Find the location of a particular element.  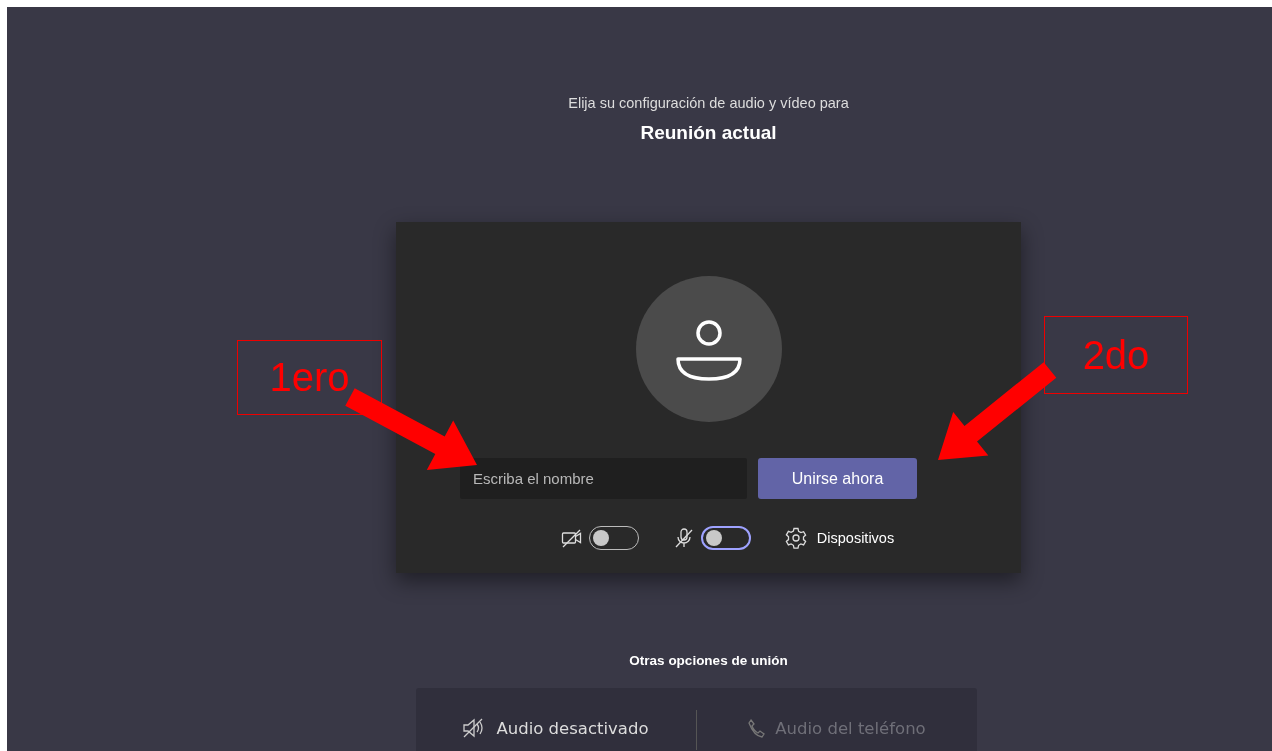

toggle-switch is located at coordinates (725, 538).